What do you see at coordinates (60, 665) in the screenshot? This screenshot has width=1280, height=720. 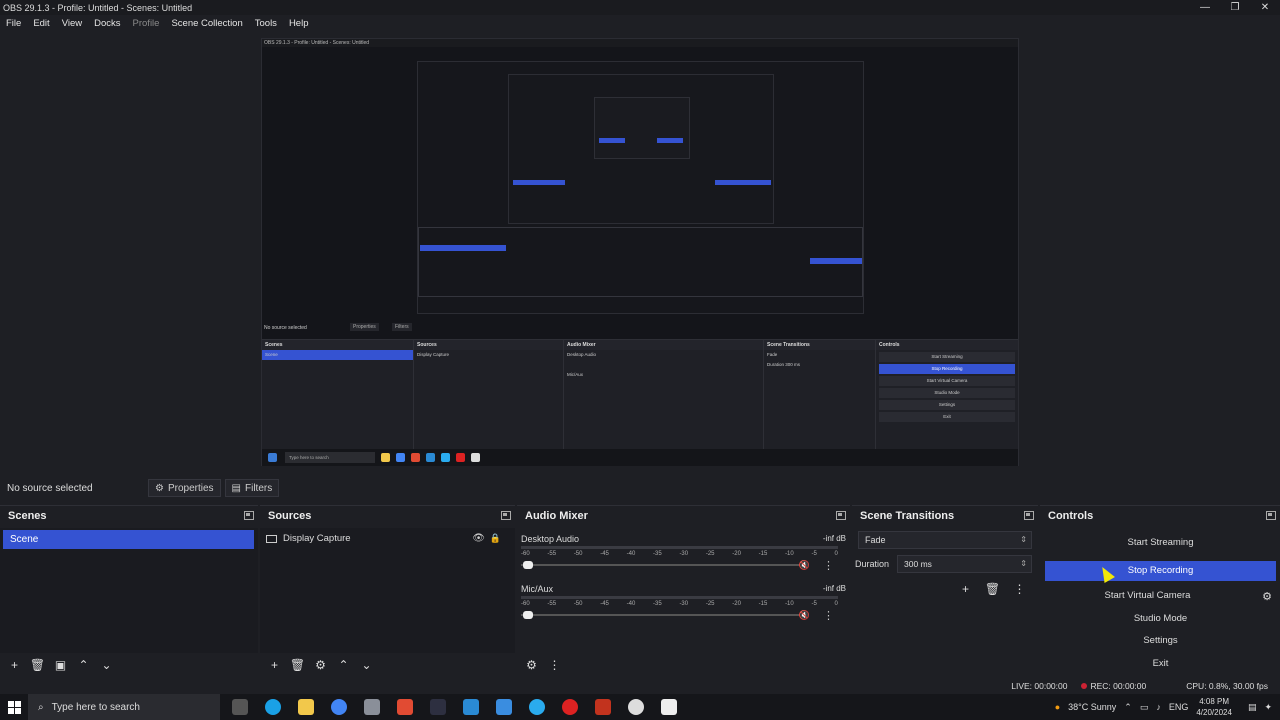 I see `scene-filters-button: ▣` at bounding box center [60, 665].